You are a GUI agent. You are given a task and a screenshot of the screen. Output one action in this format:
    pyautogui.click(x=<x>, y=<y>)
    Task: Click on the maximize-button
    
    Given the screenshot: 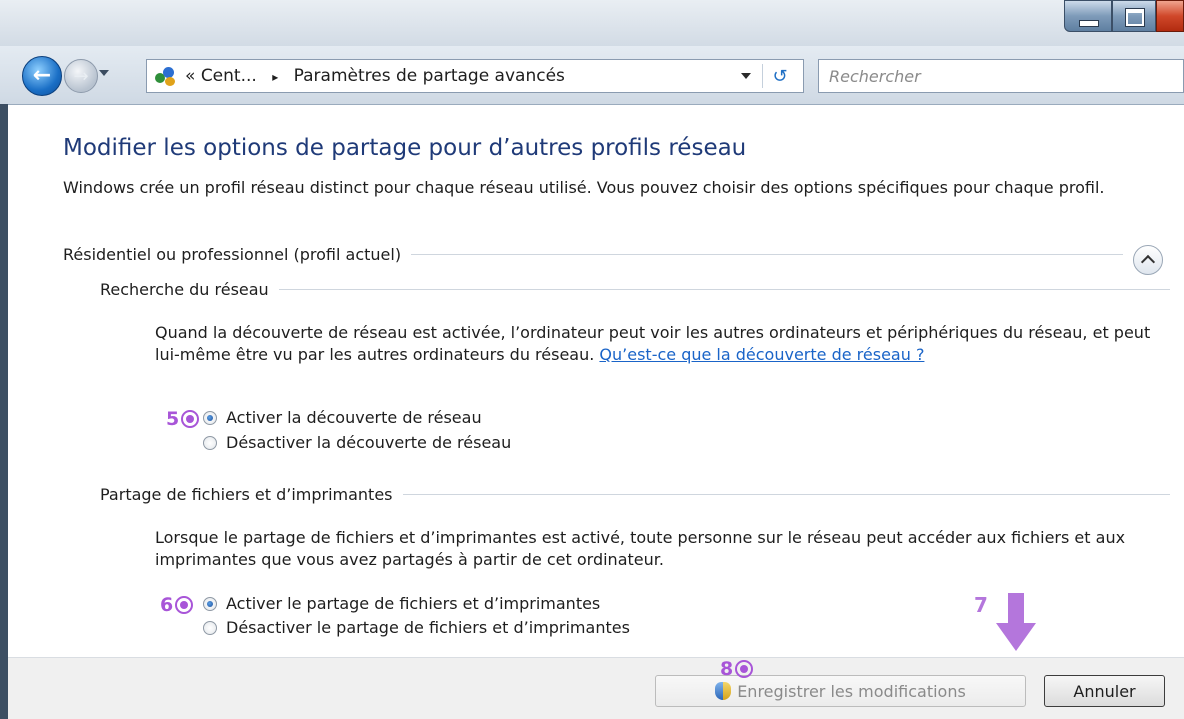 What is the action you would take?
    pyautogui.click(x=1134, y=16)
    